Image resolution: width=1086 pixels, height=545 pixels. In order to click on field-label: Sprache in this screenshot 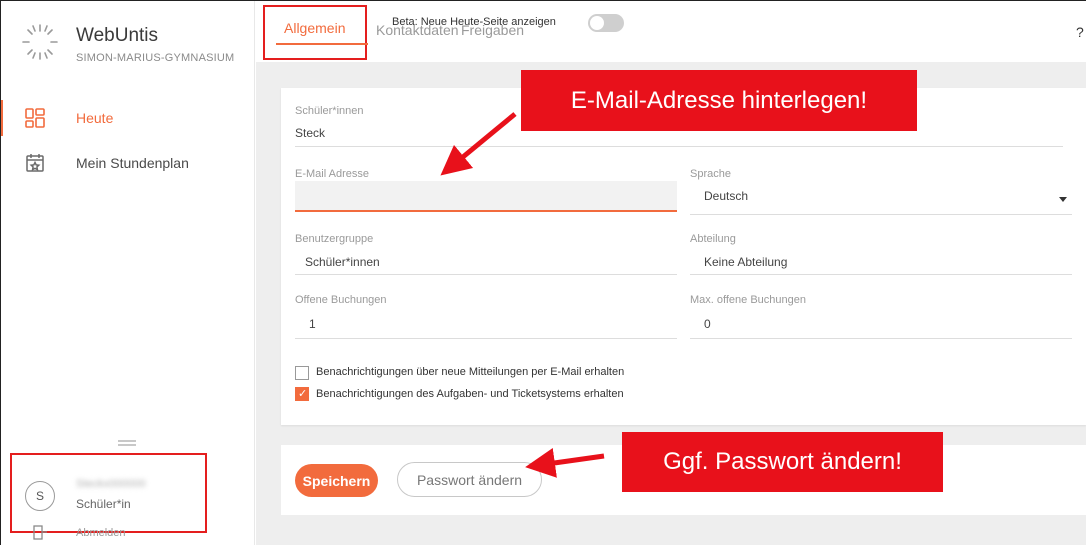, I will do `click(710, 174)`.